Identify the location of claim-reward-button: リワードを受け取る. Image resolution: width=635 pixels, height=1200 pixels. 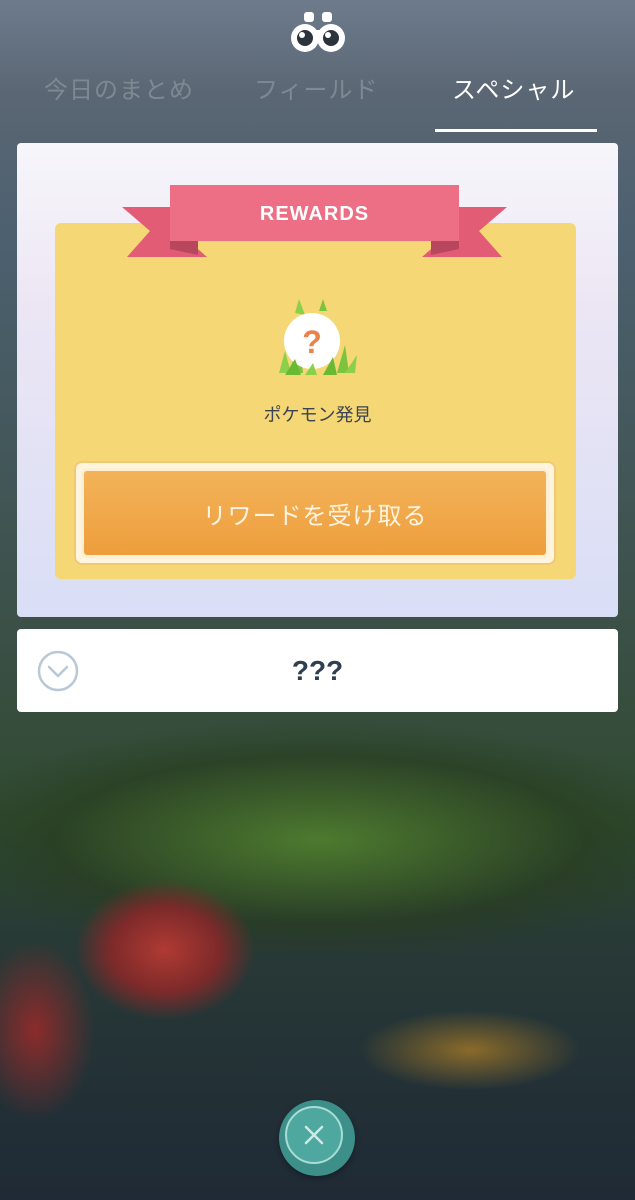
(315, 513).